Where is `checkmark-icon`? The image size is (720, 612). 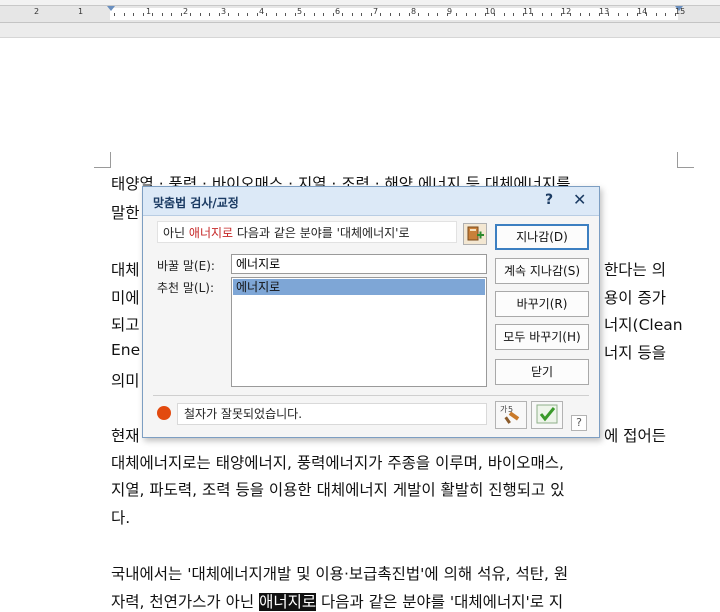 checkmark-icon is located at coordinates (547, 414).